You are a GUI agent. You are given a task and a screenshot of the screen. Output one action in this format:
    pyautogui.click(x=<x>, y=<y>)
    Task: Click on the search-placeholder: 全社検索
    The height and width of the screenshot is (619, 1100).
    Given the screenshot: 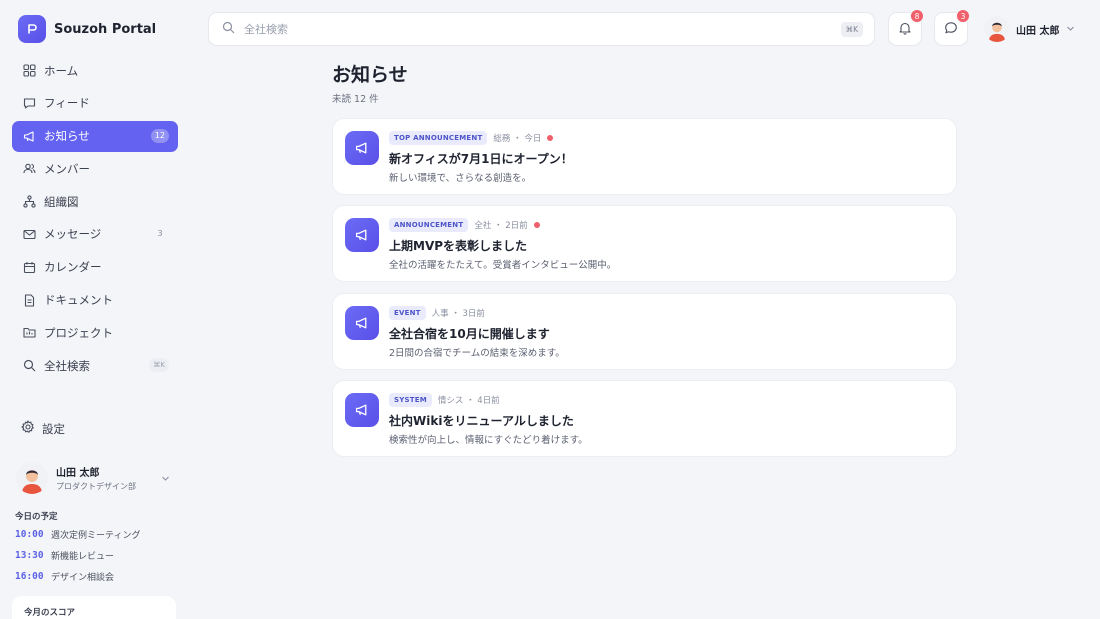 What is the action you would take?
    pyautogui.click(x=266, y=29)
    